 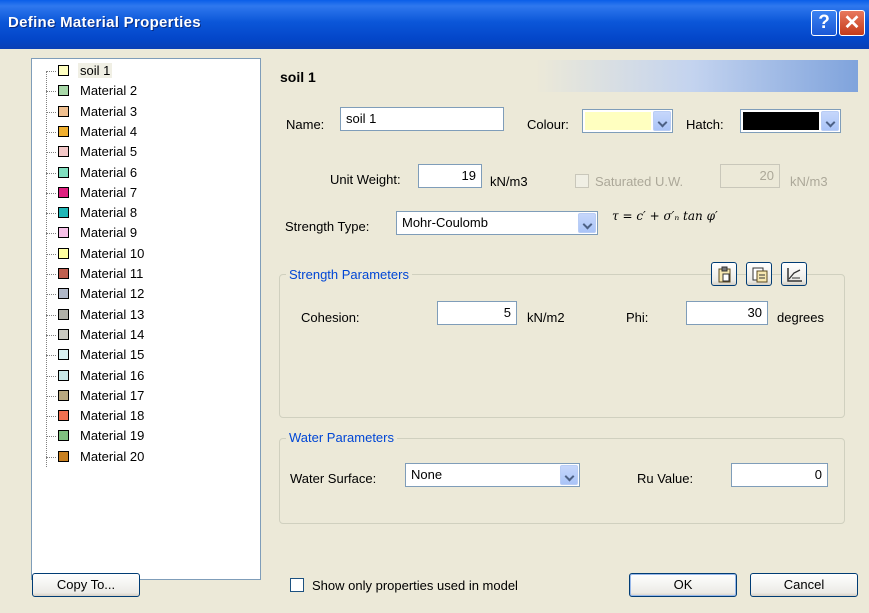 I want to click on tree-item: Material 15, so click(x=146, y=355).